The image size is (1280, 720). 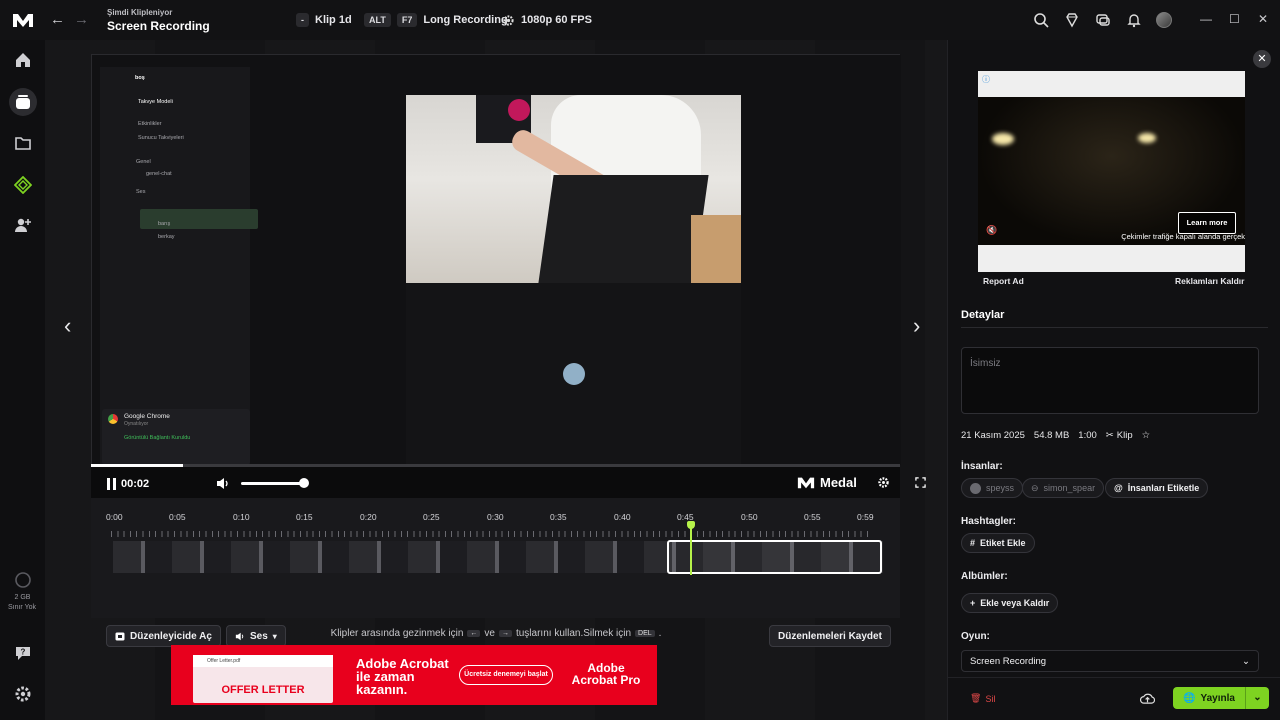 What do you see at coordinates (1209, 281) in the screenshot?
I see `remove-ads-link: Reklamları Kaldır` at bounding box center [1209, 281].